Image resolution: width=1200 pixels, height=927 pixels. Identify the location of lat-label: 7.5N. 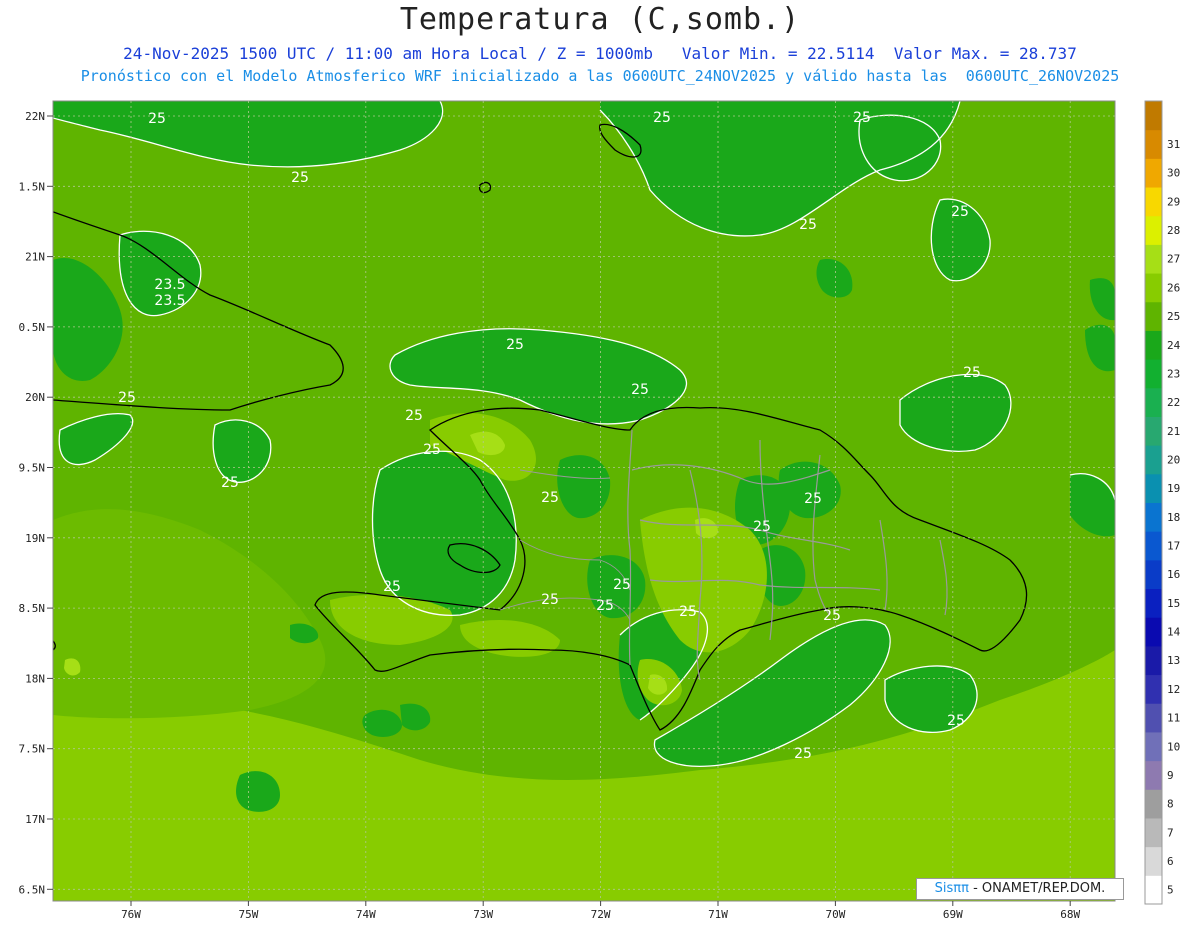
(32, 749).